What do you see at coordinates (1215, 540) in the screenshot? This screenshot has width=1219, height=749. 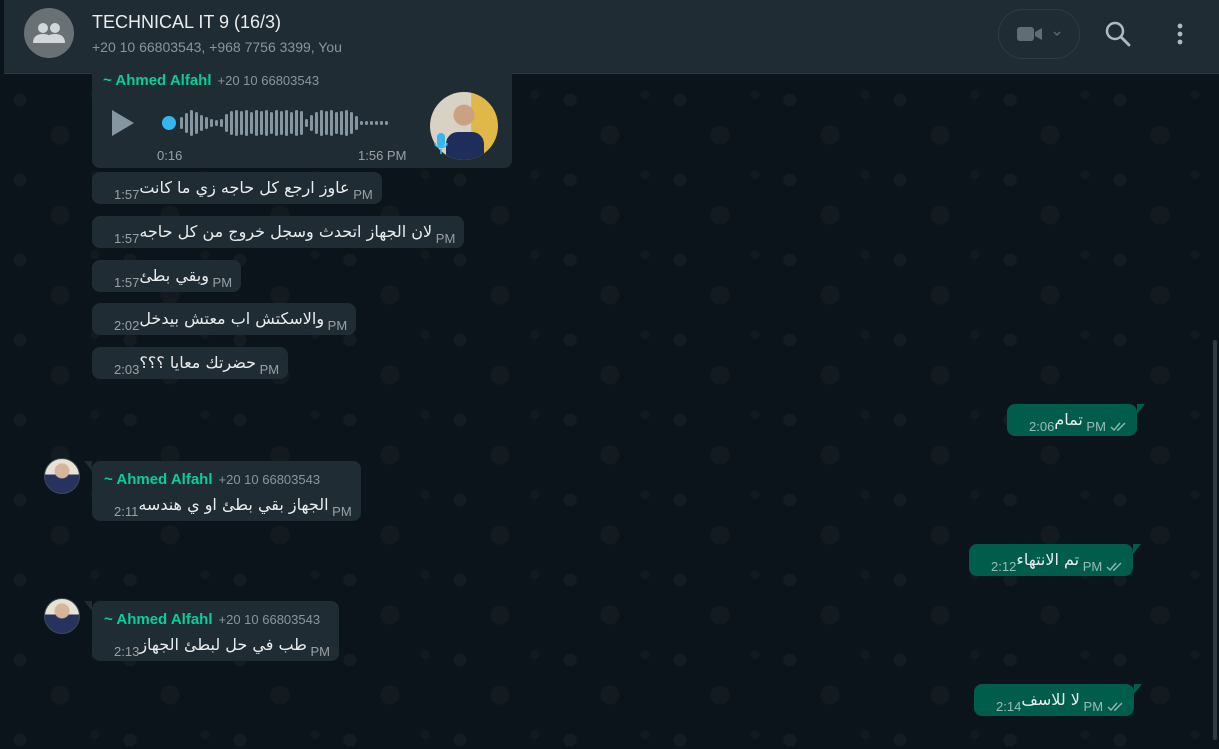 I see `scrollbar` at bounding box center [1215, 540].